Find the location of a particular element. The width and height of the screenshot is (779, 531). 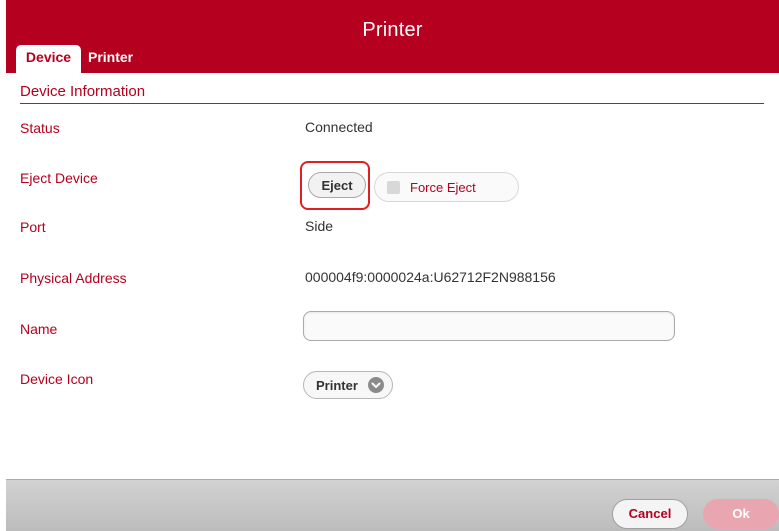

eject-button: Eject is located at coordinates (337, 185).